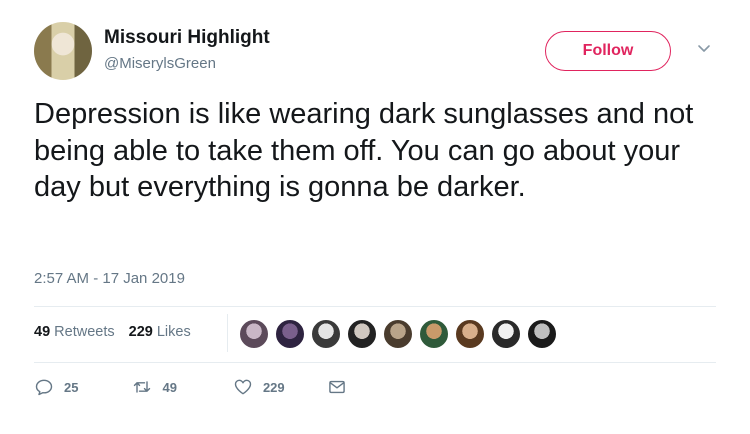 This screenshot has width=750, height=434. What do you see at coordinates (42, 332) in the screenshot?
I see `retweets-count: 49` at bounding box center [42, 332].